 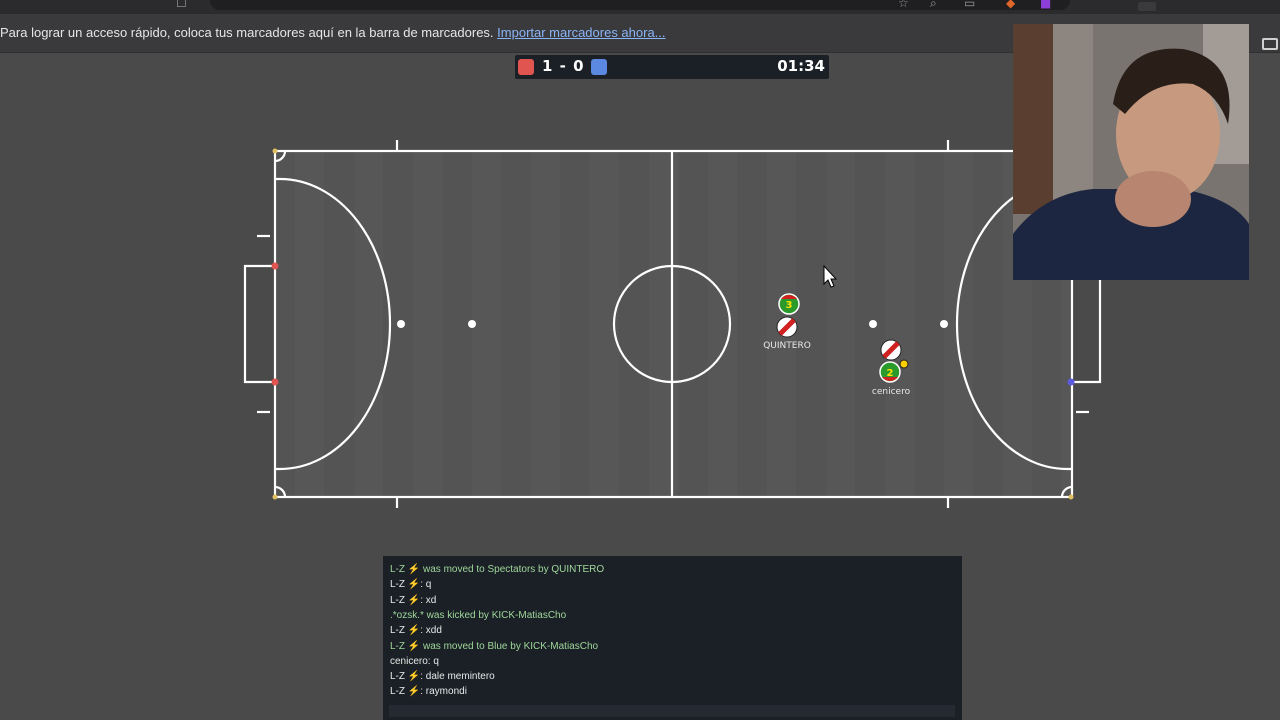 What do you see at coordinates (890, 373) in the screenshot?
I see `player-number: 2` at bounding box center [890, 373].